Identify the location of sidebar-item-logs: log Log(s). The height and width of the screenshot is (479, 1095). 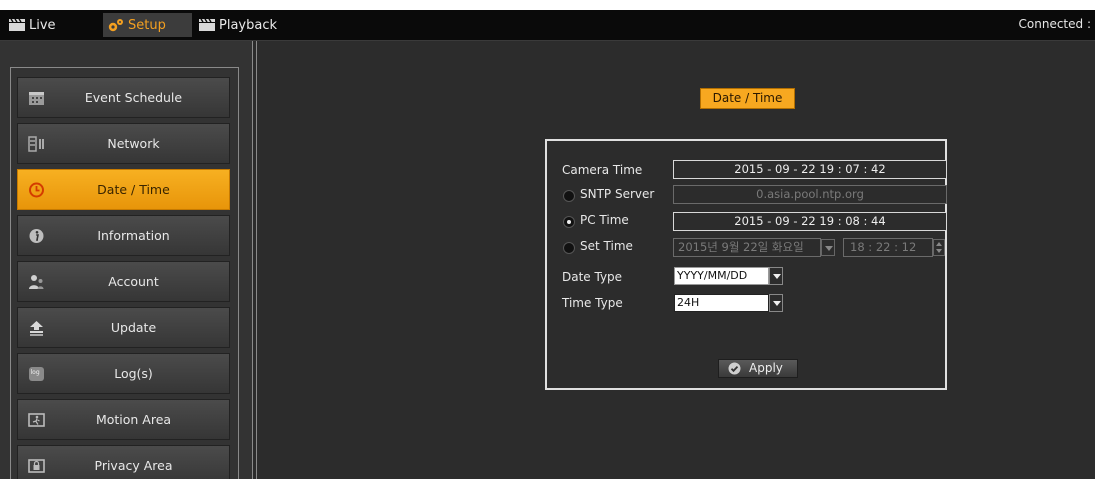
(123, 373).